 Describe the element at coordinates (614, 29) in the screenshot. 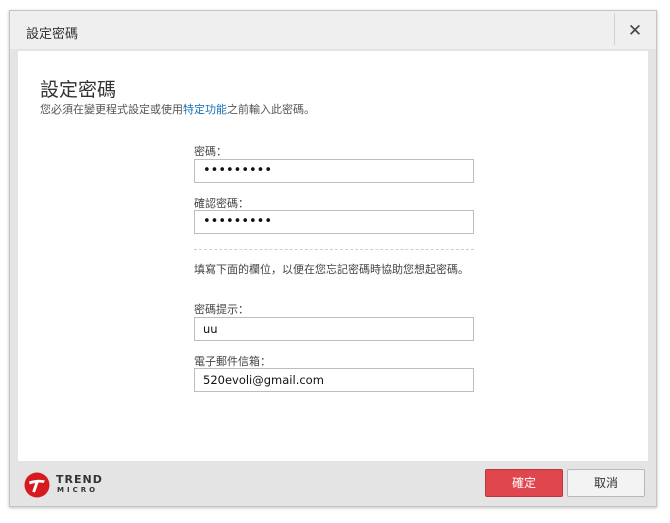

I see `title-divider` at that location.